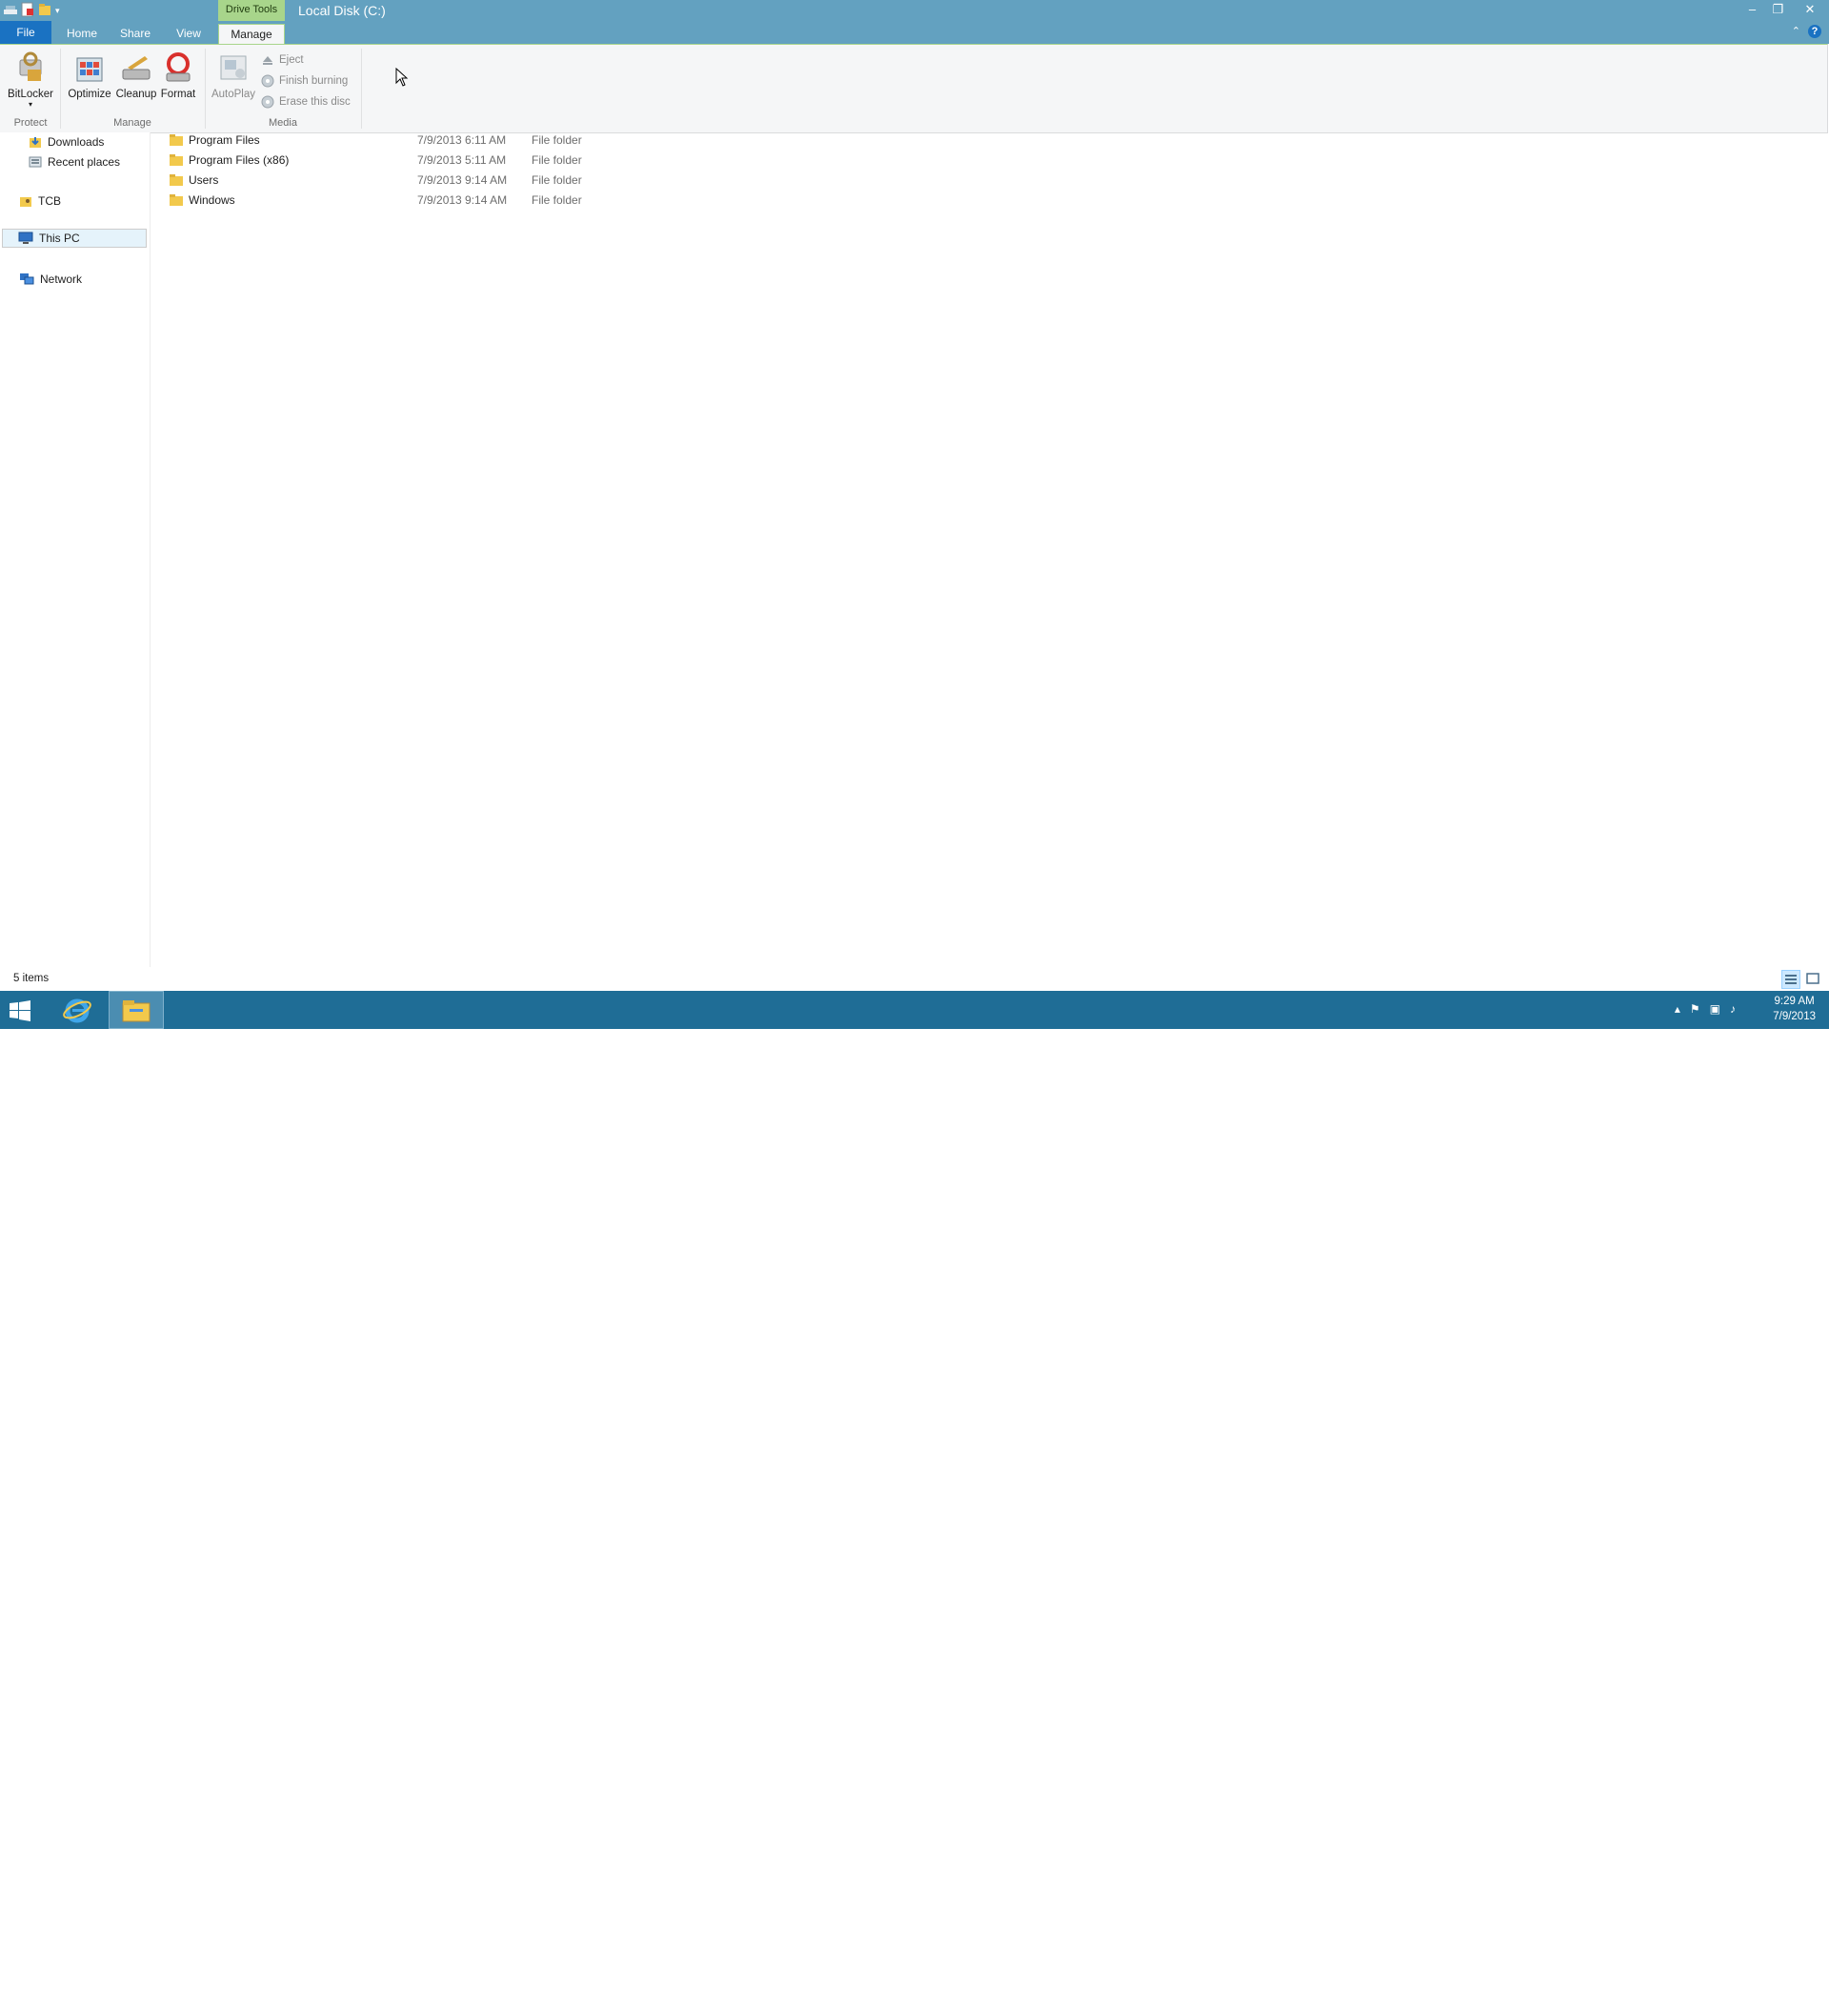  What do you see at coordinates (402, 77) in the screenshot?
I see `mouse-cursor-icon` at bounding box center [402, 77].